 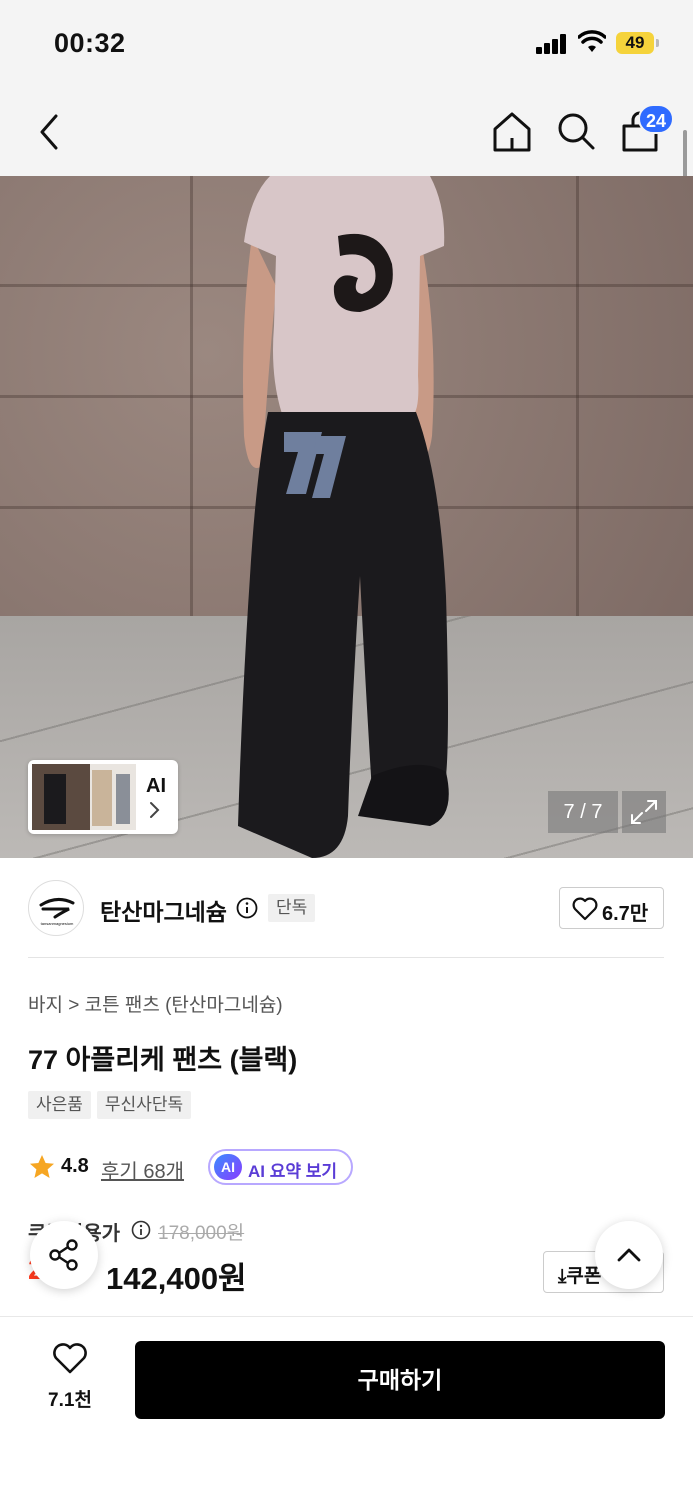 What do you see at coordinates (59, 1105) in the screenshot?
I see `tag-gift: 사은품` at bounding box center [59, 1105].